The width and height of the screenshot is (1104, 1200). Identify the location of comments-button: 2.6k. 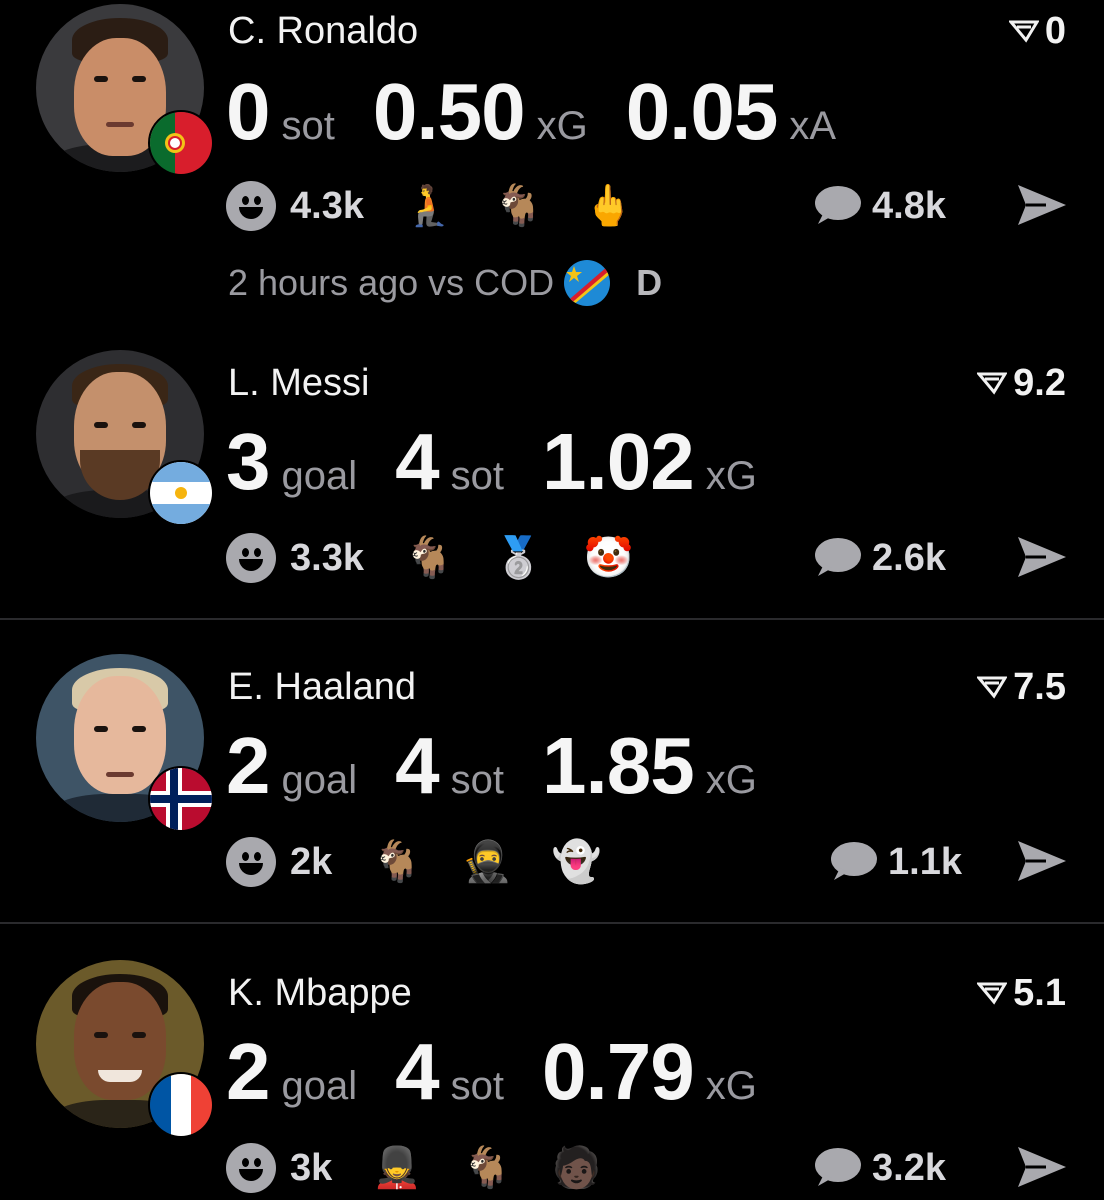
(879, 558).